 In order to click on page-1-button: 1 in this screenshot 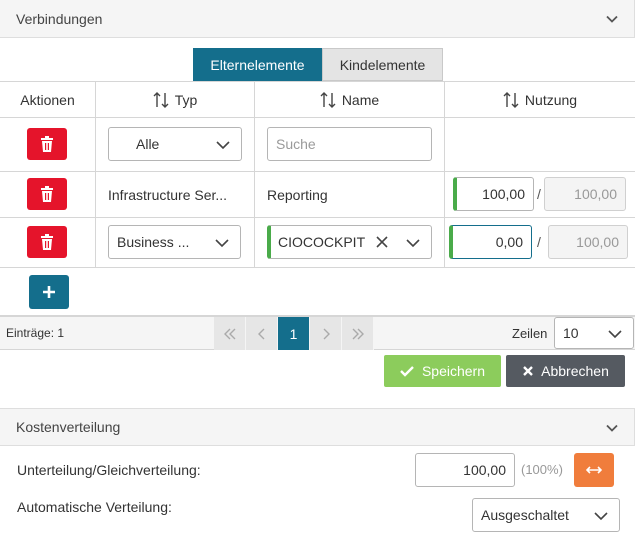, I will do `click(294, 333)`.